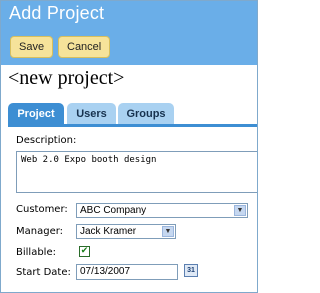  I want to click on checkmark-icon: ✔, so click(84, 251).